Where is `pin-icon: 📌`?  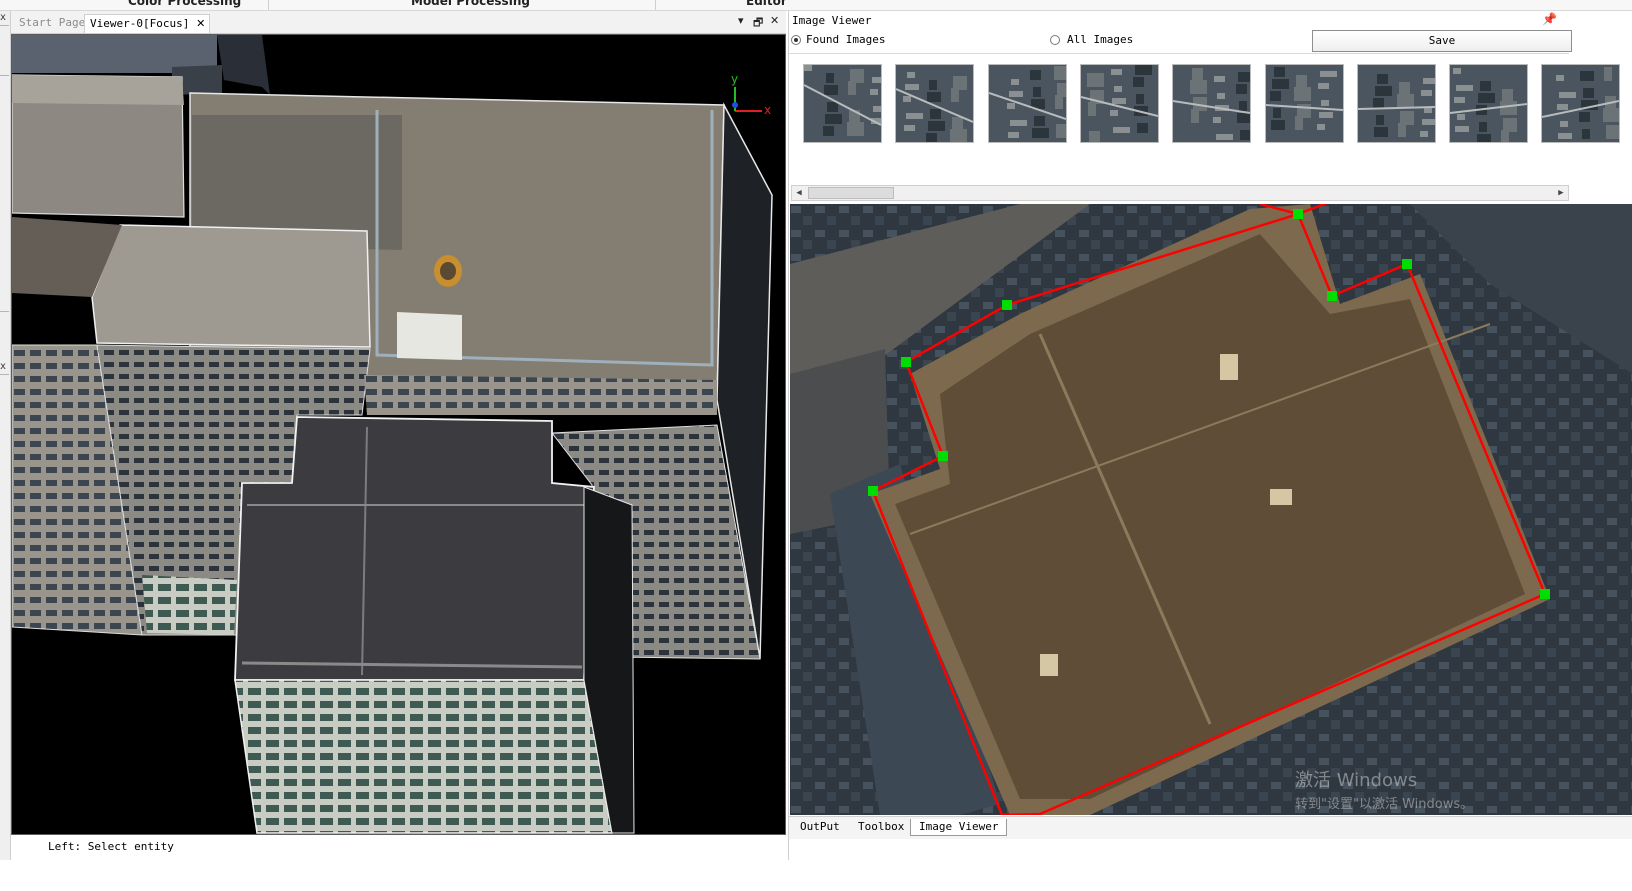
pin-icon: 📌 is located at coordinates (1549, 19).